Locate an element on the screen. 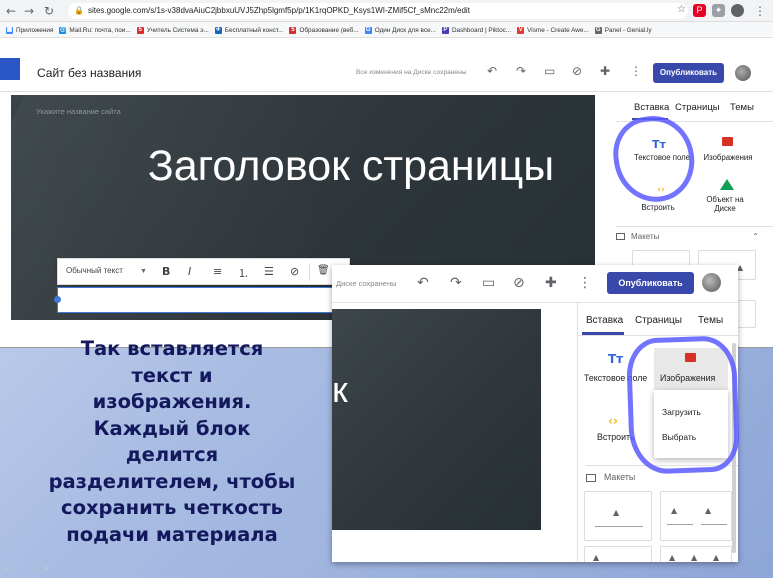  caption-line: Каждый блок is located at coordinates (172, 428).